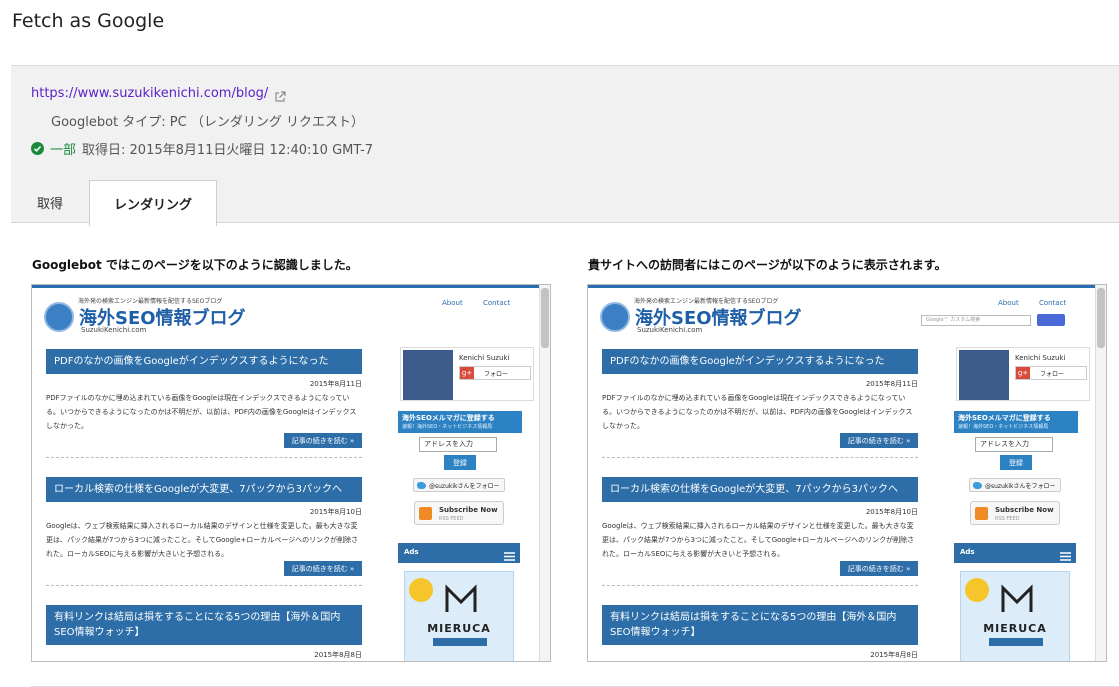 This screenshot has height=687, width=1119. Describe the element at coordinates (451, 519) in the screenshot. I see `rss-subtitle: RSS FEED` at that location.